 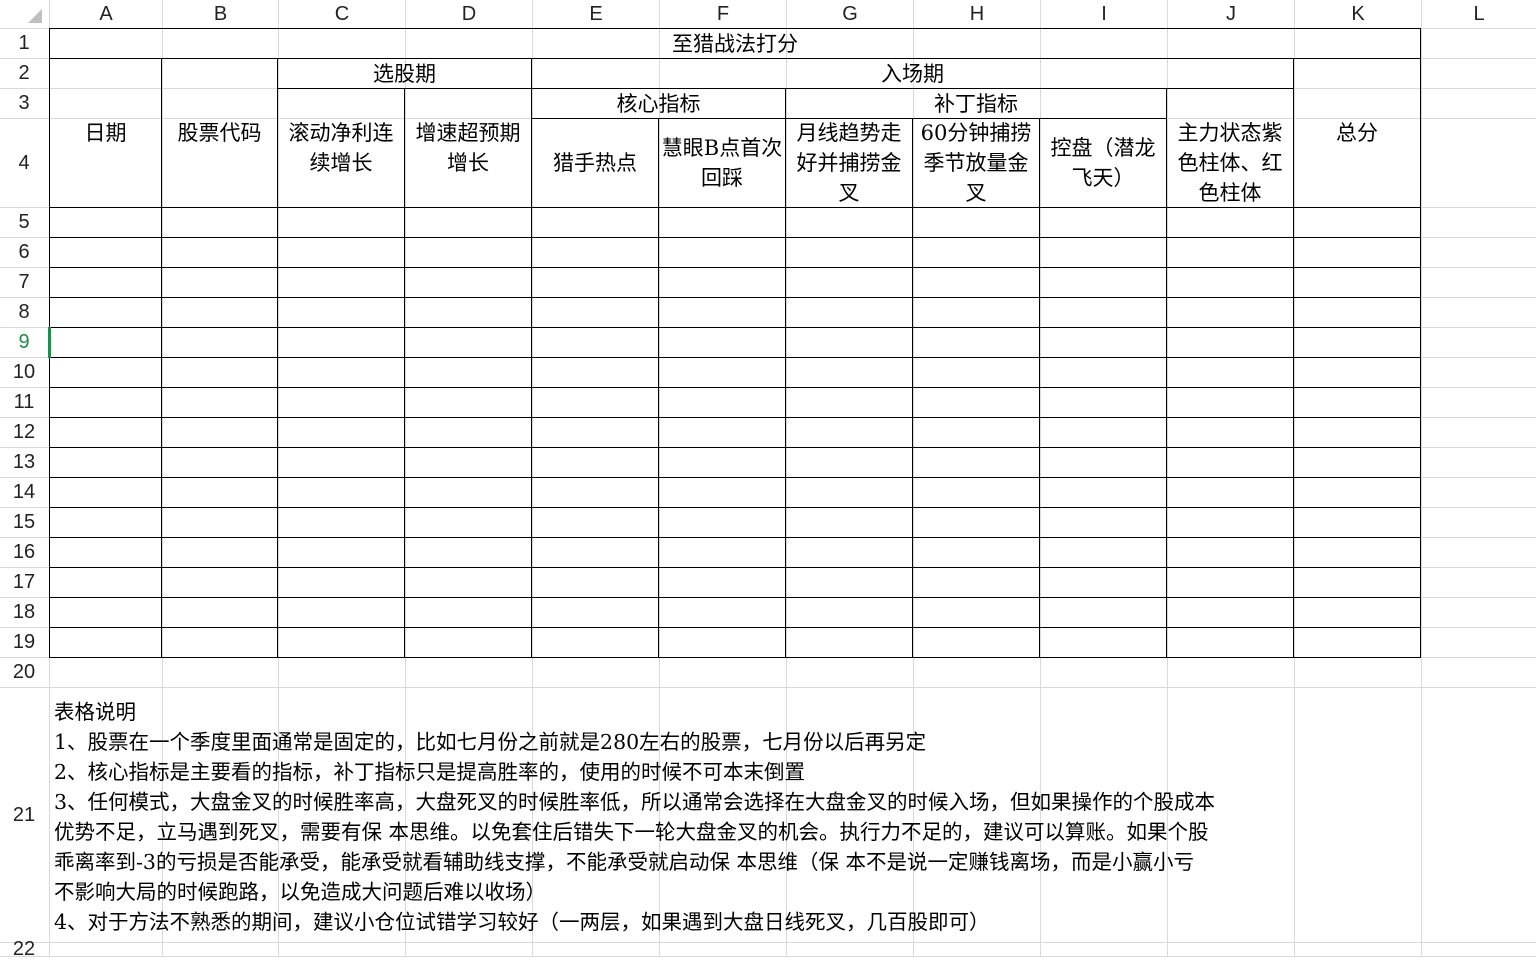 What do you see at coordinates (24, 949) in the screenshot?
I see `row-header: 22` at bounding box center [24, 949].